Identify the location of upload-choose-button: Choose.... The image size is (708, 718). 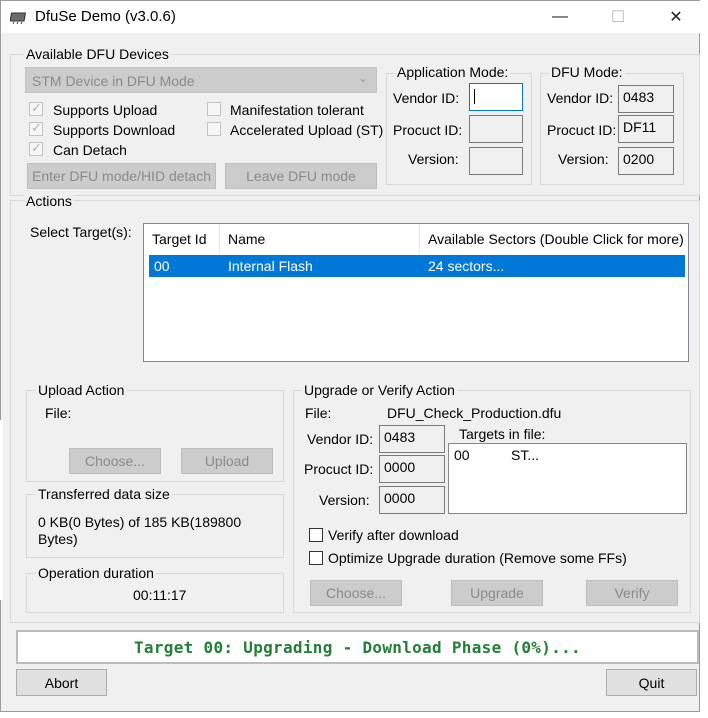
(115, 461).